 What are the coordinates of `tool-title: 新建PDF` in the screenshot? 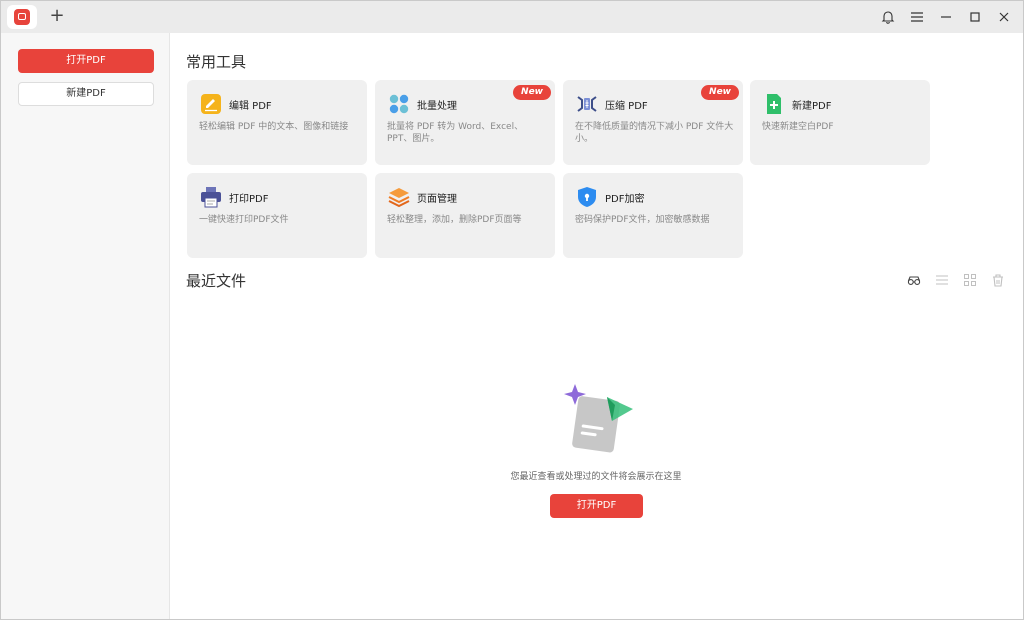 It's located at (812, 106).